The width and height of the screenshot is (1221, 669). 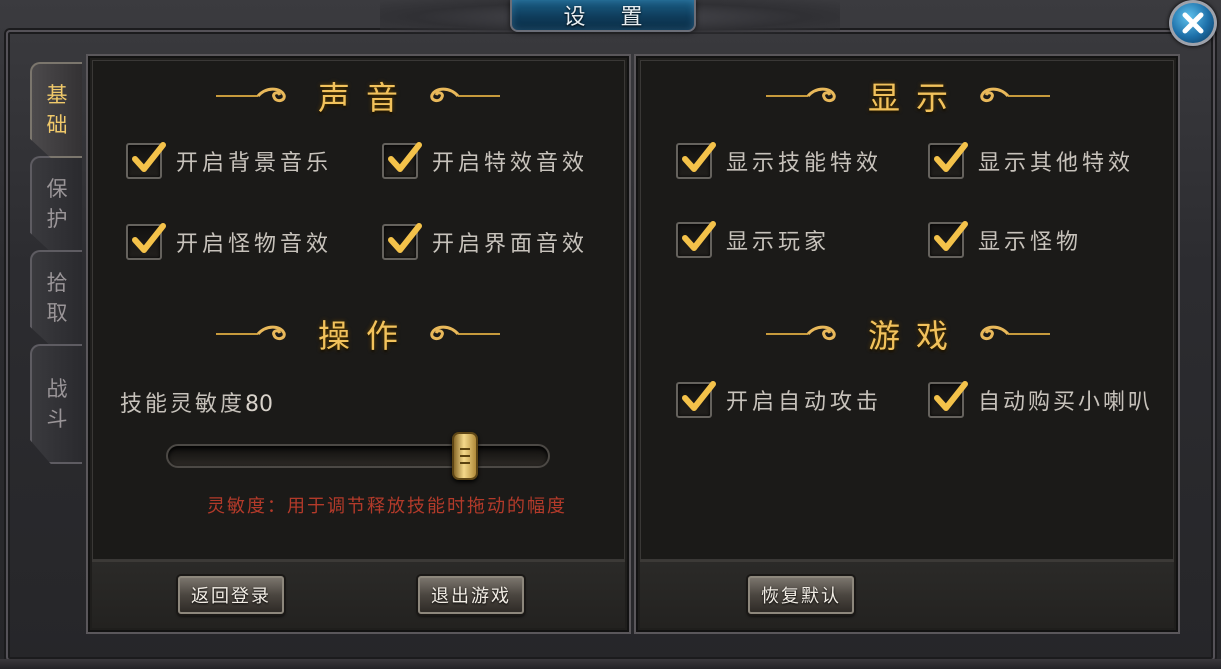 What do you see at coordinates (358, 456) in the screenshot?
I see `sensitivity-slider` at bounding box center [358, 456].